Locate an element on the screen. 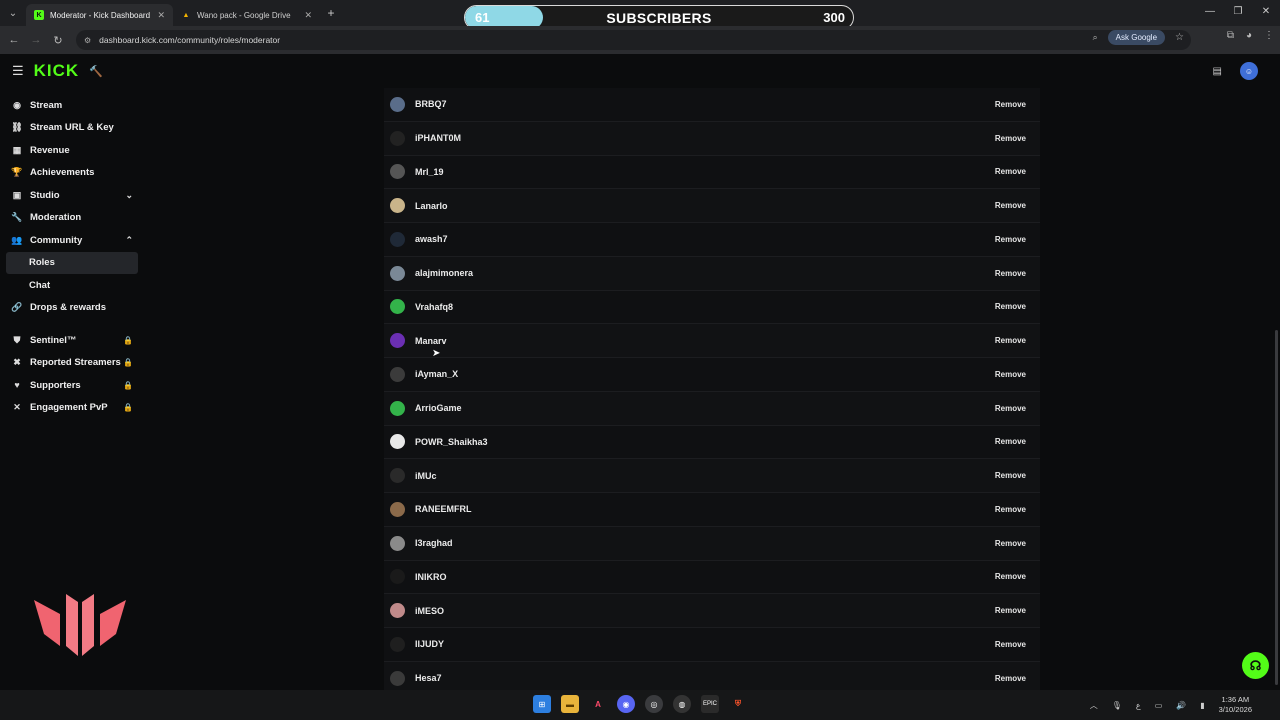 The width and height of the screenshot is (1280, 720). moderator-username: Vrahafq8 is located at coordinates (434, 307).